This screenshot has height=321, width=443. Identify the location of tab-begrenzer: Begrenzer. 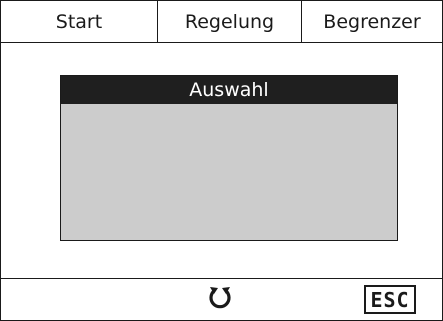
(371, 21).